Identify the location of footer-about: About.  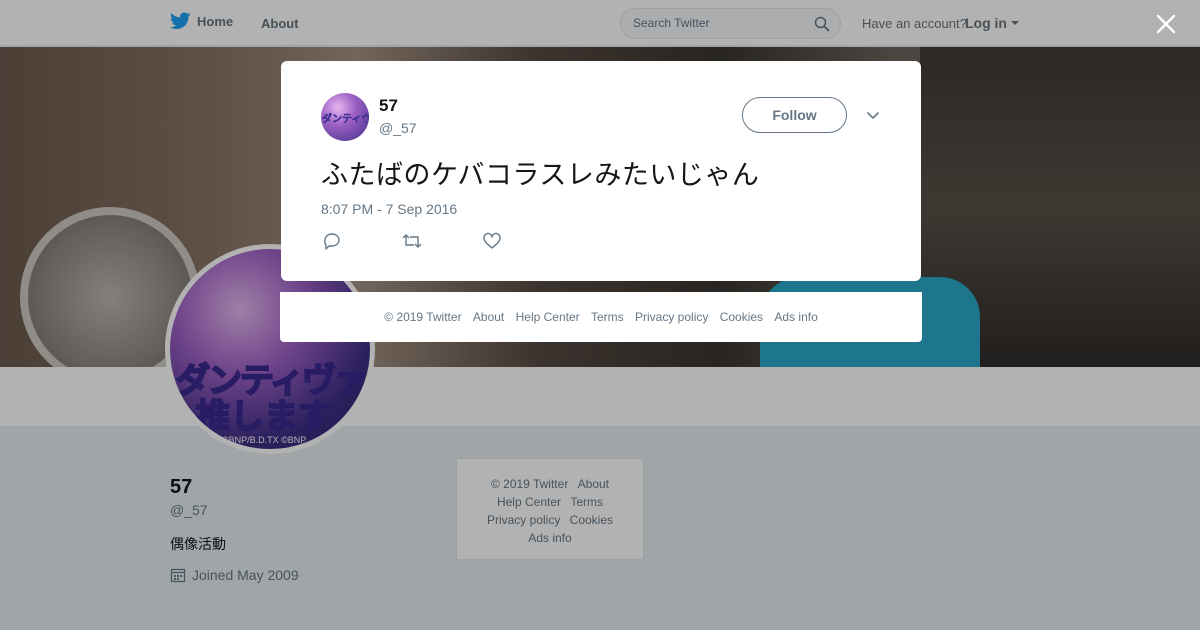
(488, 317).